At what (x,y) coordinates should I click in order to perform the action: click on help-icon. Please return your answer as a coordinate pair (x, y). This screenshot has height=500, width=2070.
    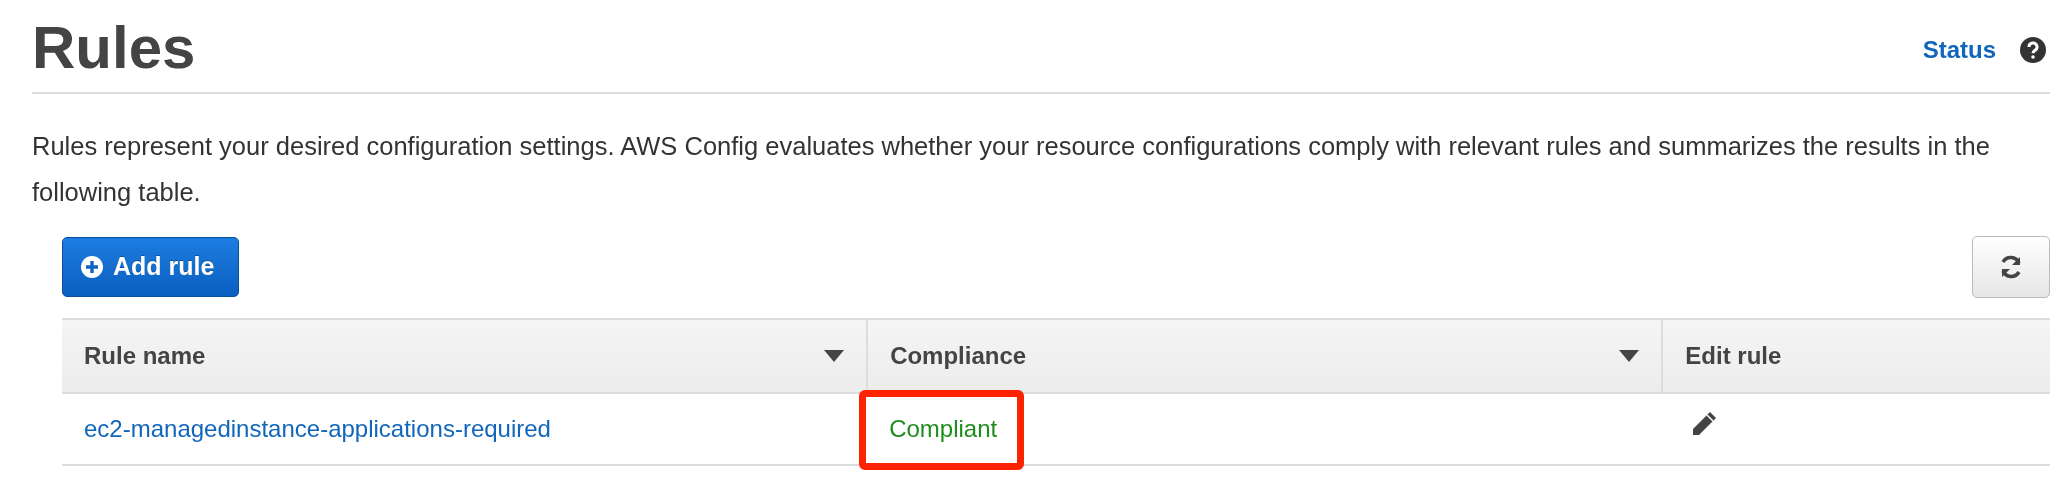
    Looking at the image, I should click on (2033, 50).